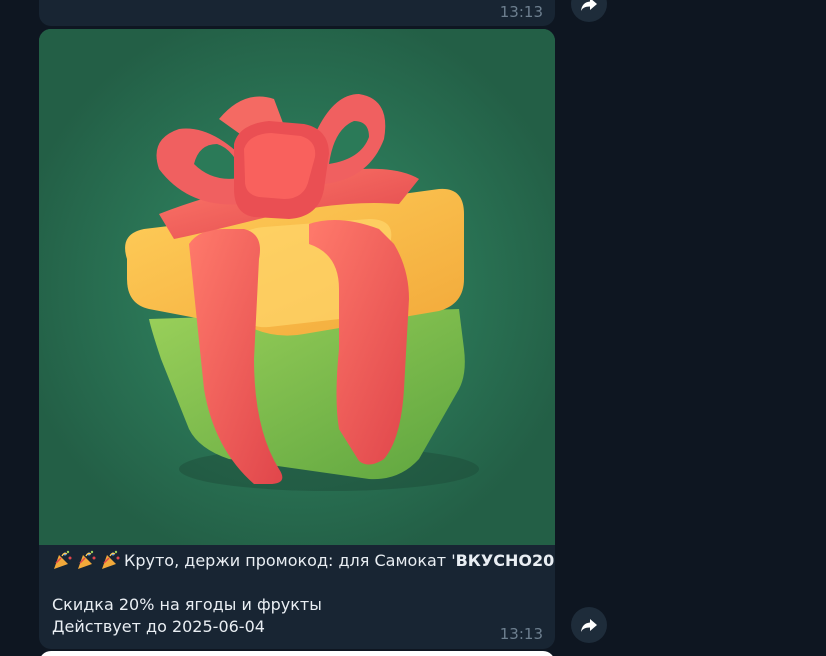 The width and height of the screenshot is (826, 656). What do you see at coordinates (505, 560) in the screenshot?
I see `promo-code: ВКУСНО20` at bounding box center [505, 560].